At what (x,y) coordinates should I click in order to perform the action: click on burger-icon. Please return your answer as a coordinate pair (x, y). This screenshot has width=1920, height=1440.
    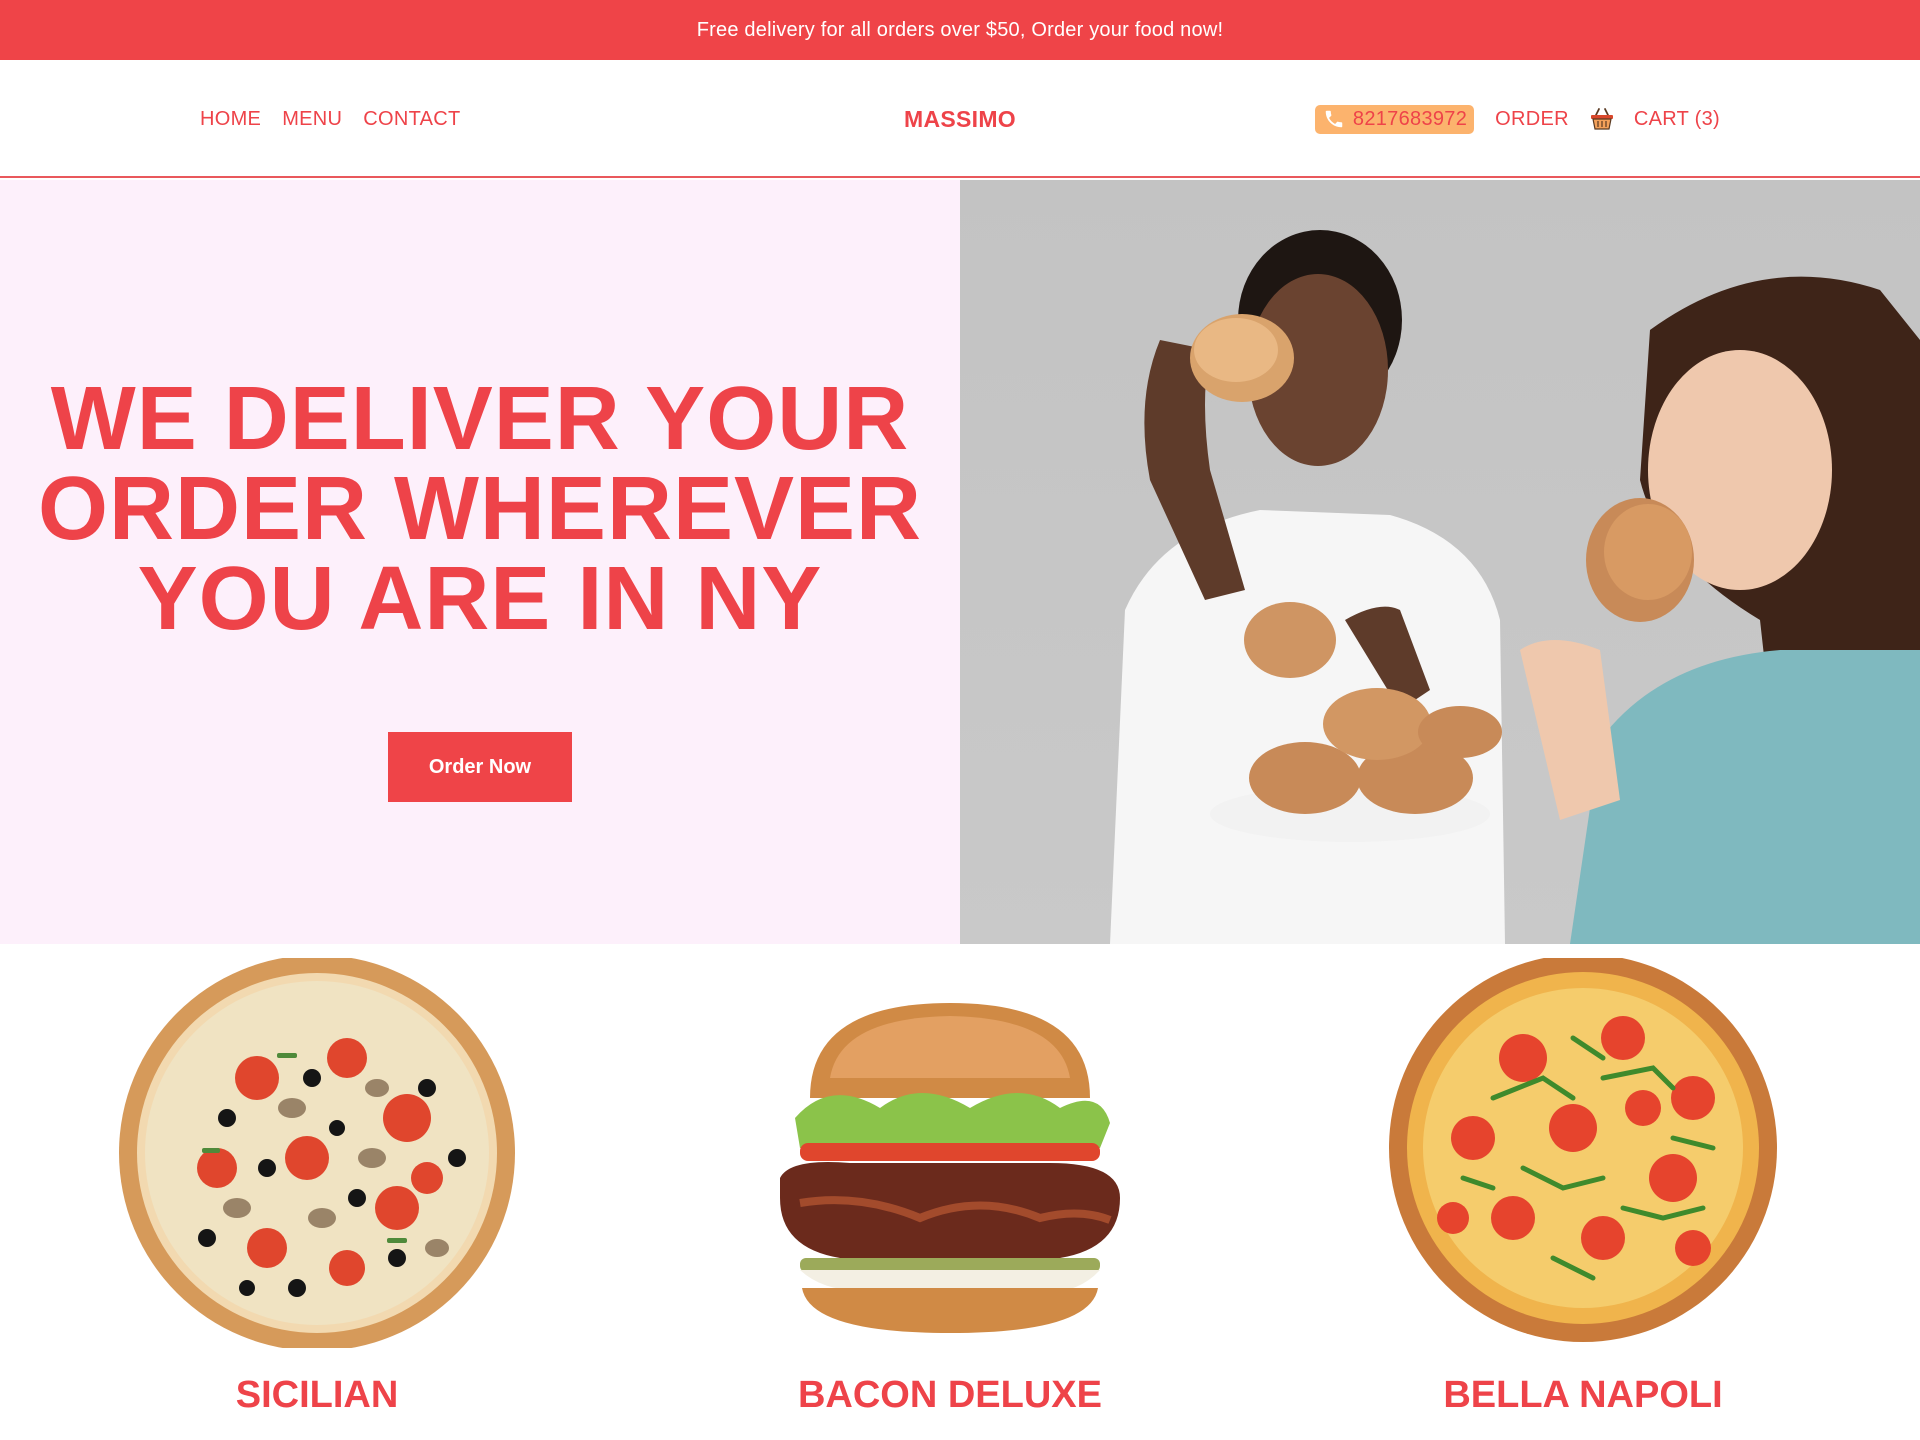
    Looking at the image, I should click on (950, 1153).